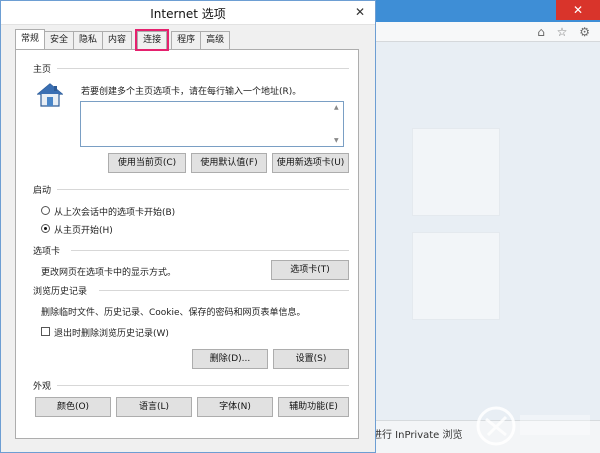  Describe the element at coordinates (173, 313) in the screenshot. I see `history-description: 删除临时文件、历史记录、Cookie、保存的密码和网页表单信息。` at that location.